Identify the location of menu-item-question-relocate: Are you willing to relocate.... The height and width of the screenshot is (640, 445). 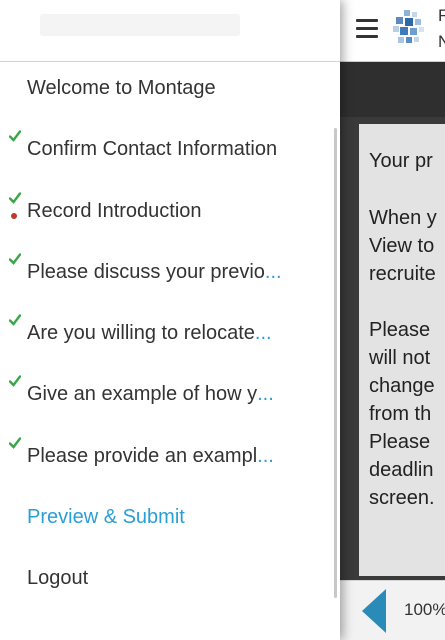
(165, 336).